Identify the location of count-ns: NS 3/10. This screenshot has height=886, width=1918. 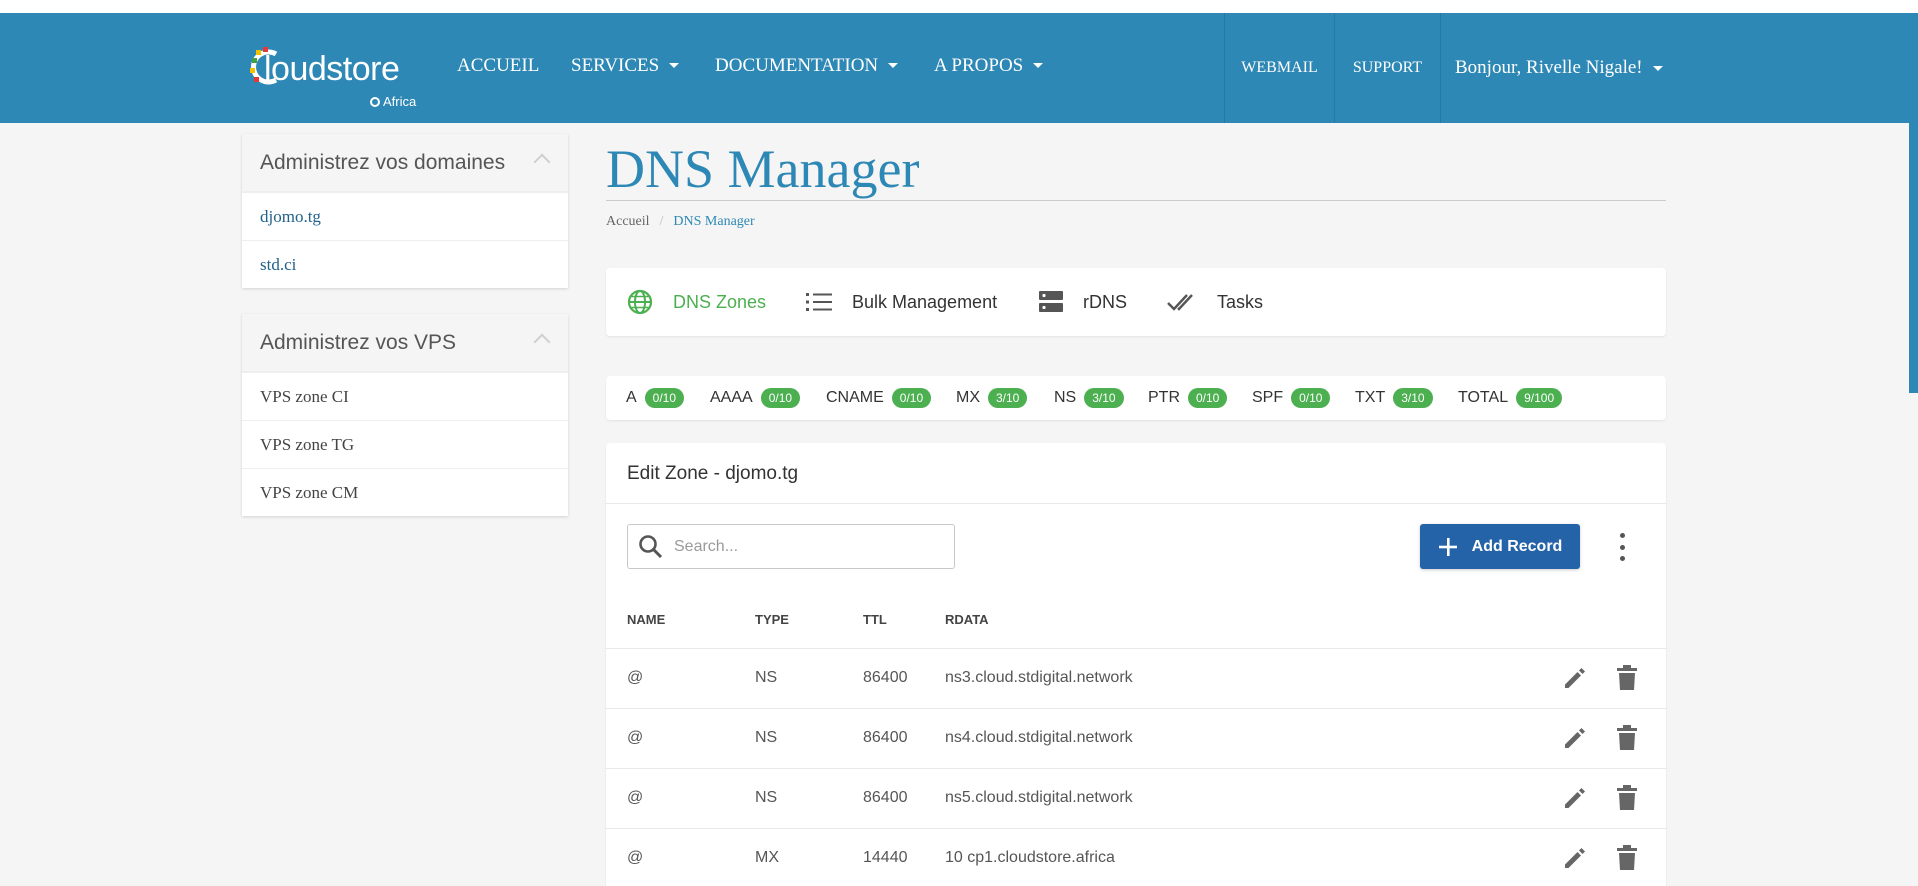
(1089, 398).